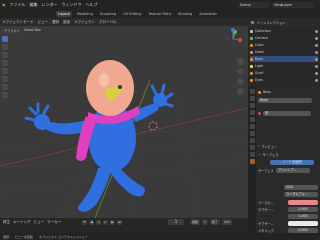  I want to click on output-tab-icon, so click(252, 105).